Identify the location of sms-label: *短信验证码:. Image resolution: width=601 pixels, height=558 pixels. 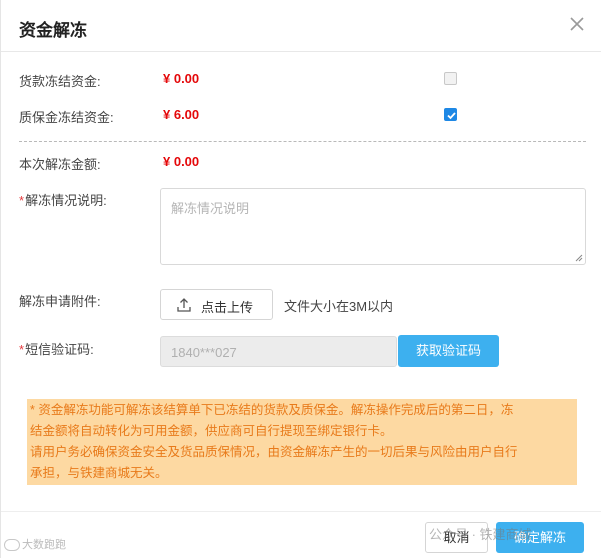
(56, 348).